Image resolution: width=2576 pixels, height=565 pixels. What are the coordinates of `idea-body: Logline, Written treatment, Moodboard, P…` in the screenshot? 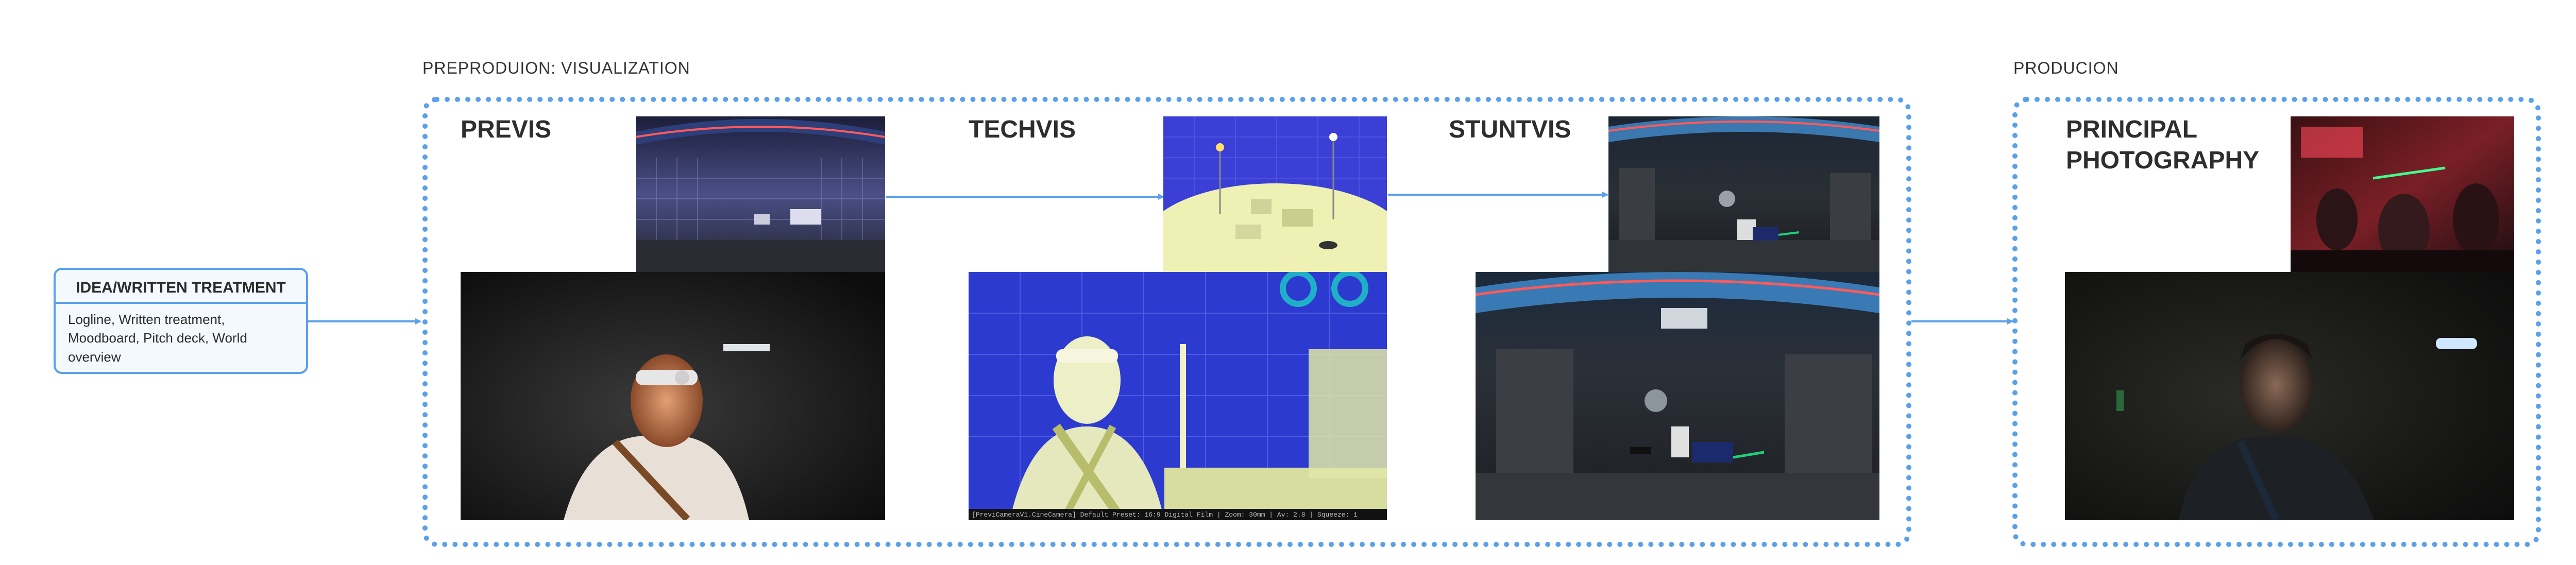 It's located at (157, 339).